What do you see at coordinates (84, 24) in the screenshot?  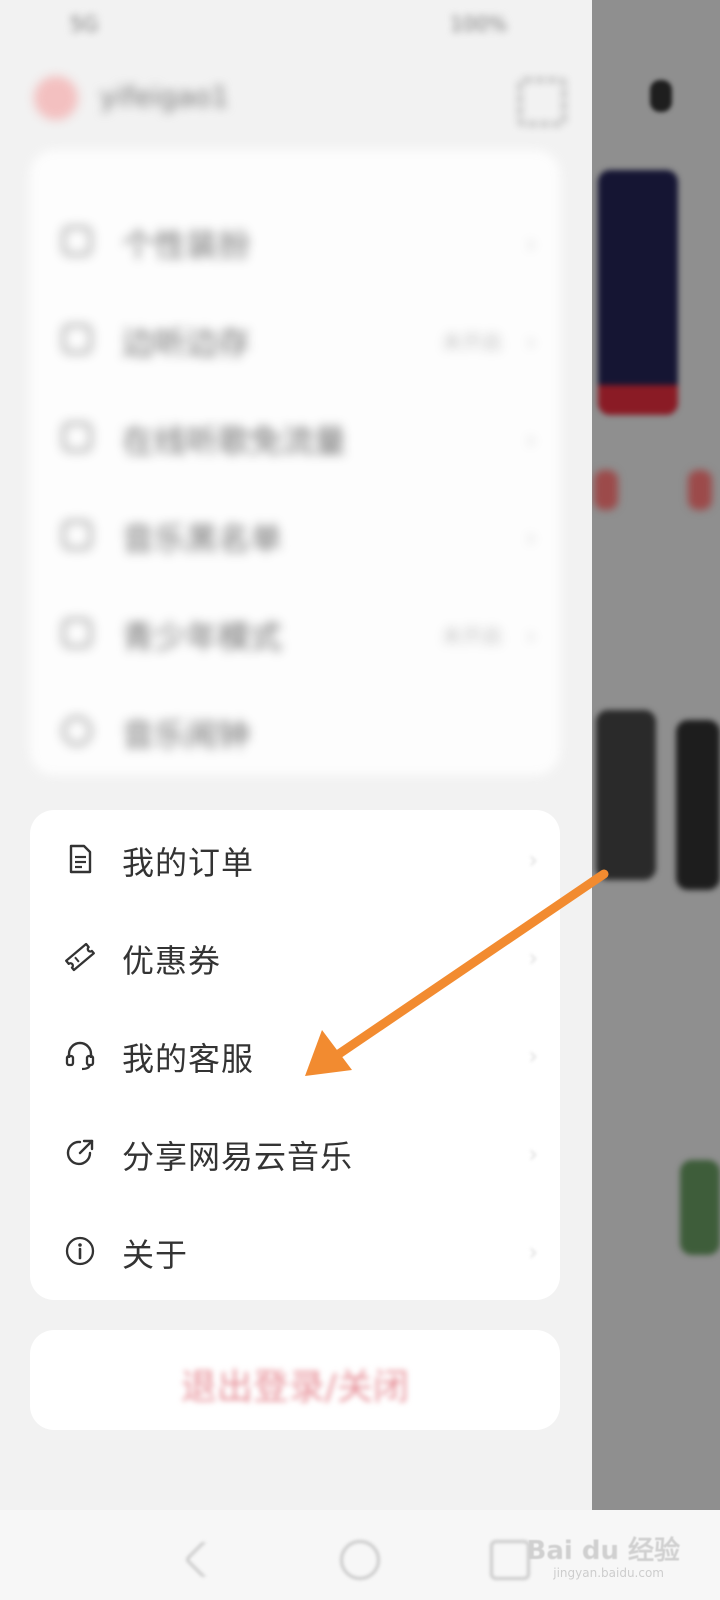 I see `status-signal: 5G` at bounding box center [84, 24].